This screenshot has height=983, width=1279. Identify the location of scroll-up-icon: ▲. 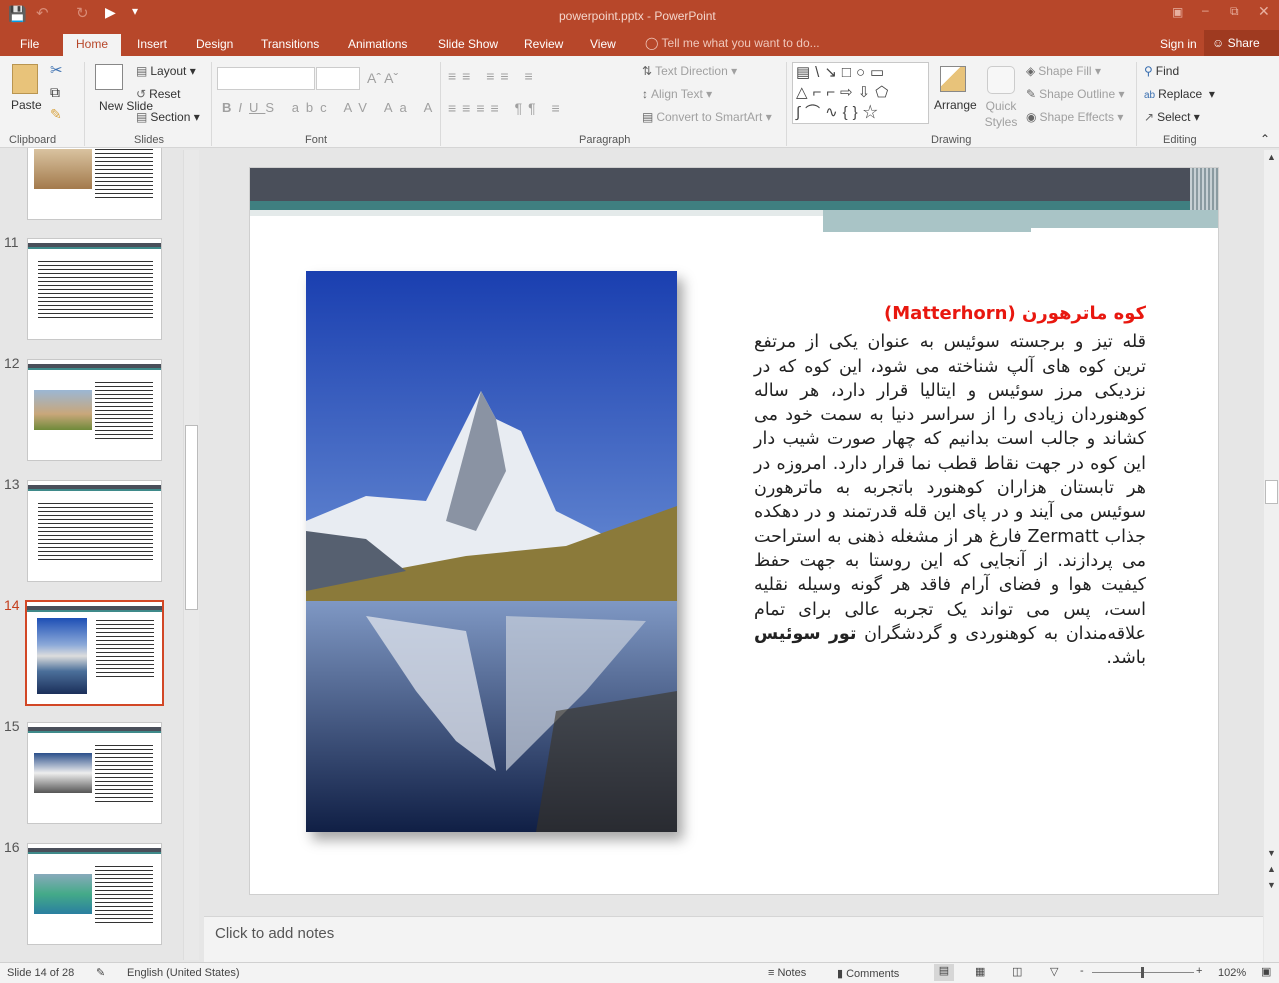
(1271, 157).